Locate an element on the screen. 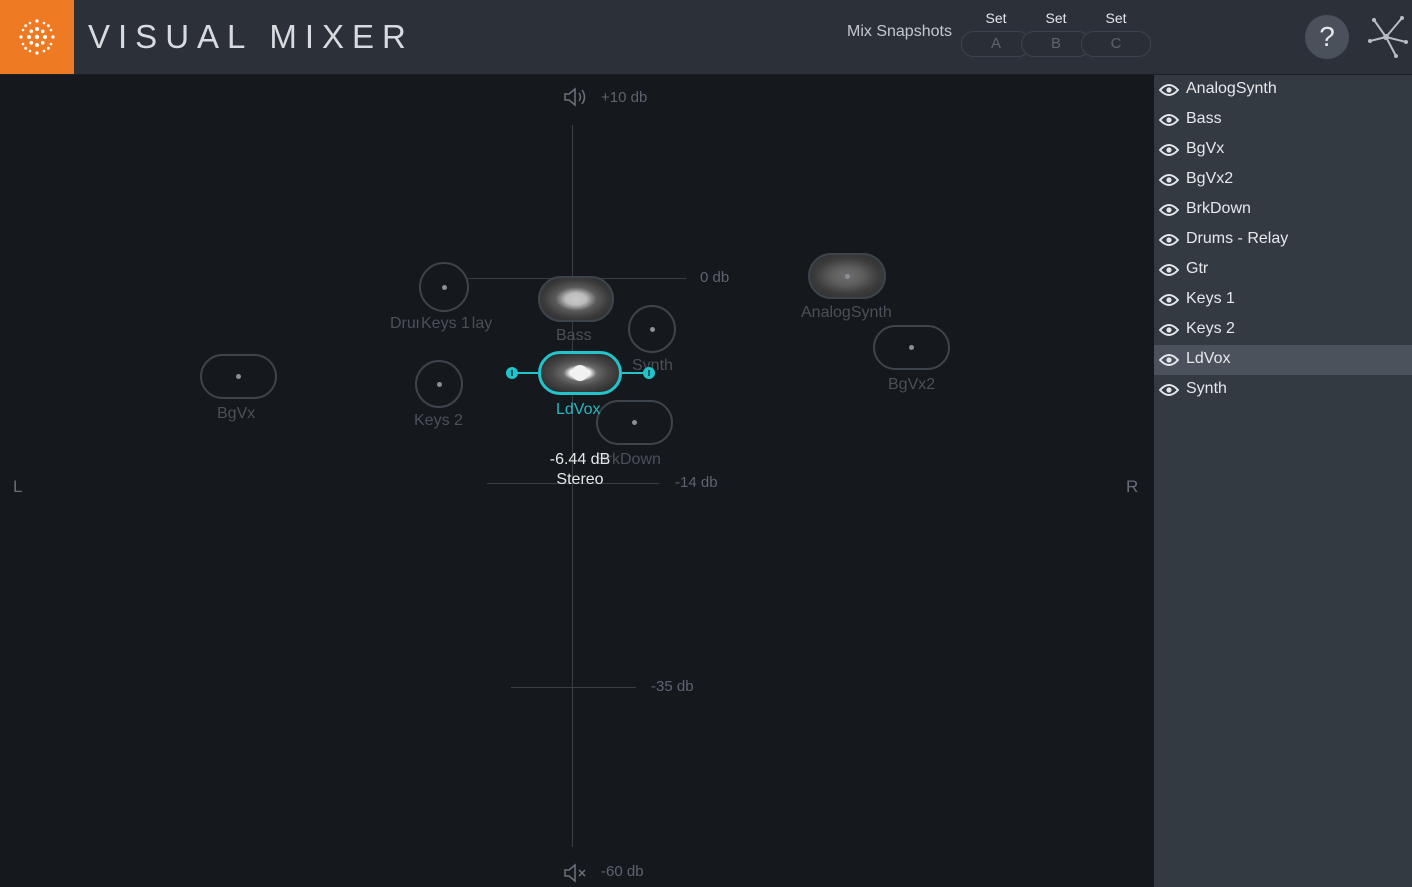 This screenshot has height=887, width=1412. db-label-low: -35 db is located at coordinates (672, 686).